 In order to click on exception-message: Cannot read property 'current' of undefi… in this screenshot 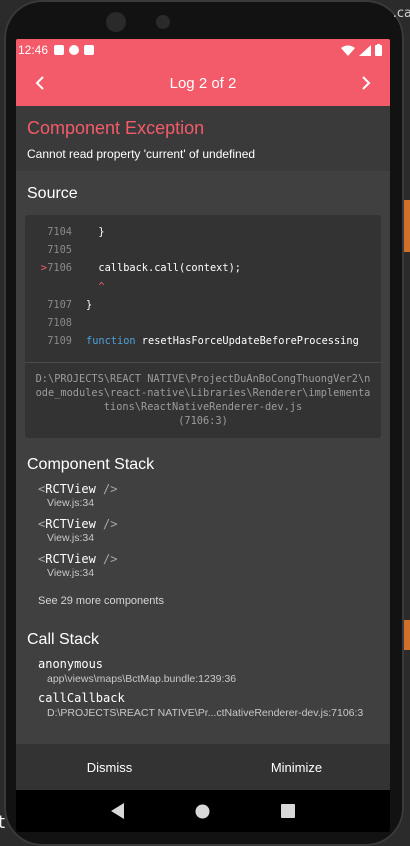, I will do `click(141, 154)`.